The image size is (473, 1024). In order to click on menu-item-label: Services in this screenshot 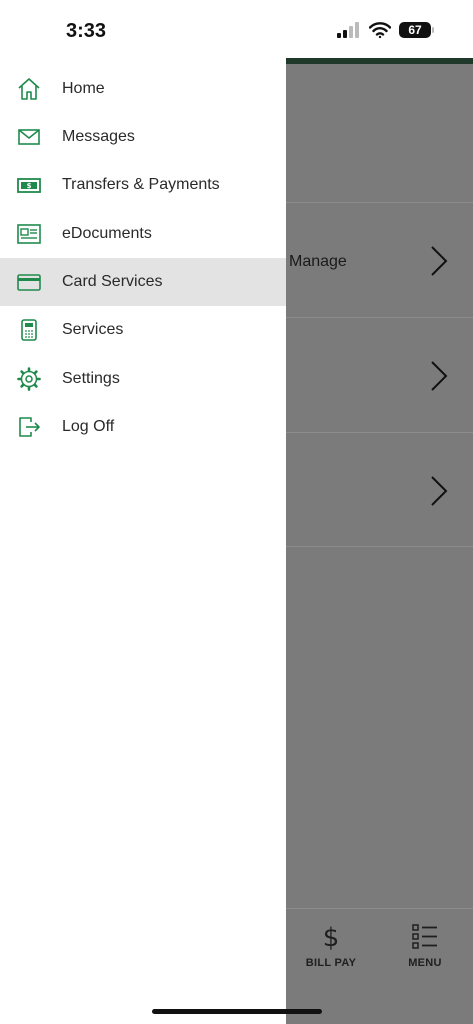, I will do `click(93, 329)`.